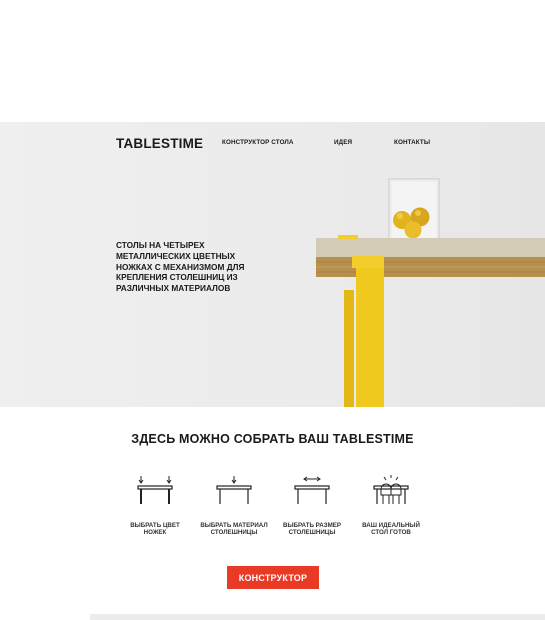 The height and width of the screenshot is (620, 545). What do you see at coordinates (317, 617) in the screenshot?
I see `next-section-edge` at bounding box center [317, 617].